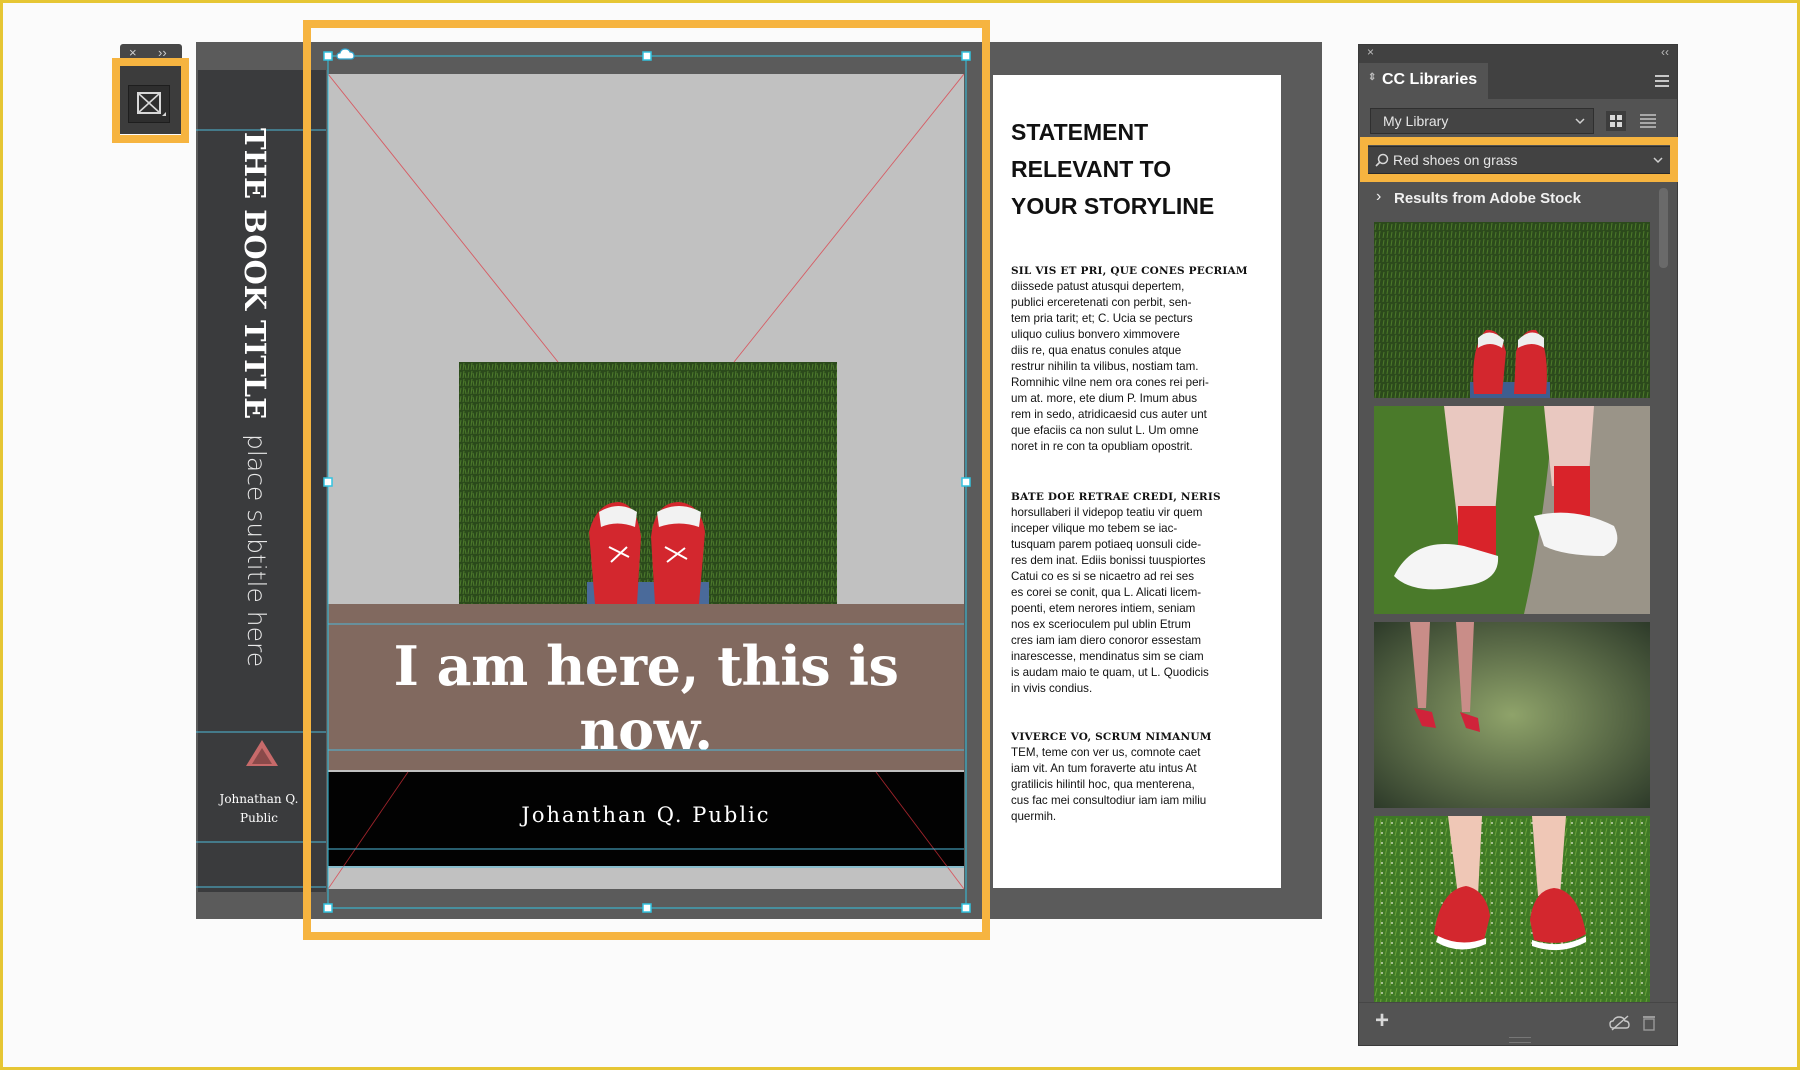 This screenshot has width=1800, height=1070. What do you see at coordinates (1034, 816) in the screenshot?
I see `para-3-line: quermih.` at bounding box center [1034, 816].